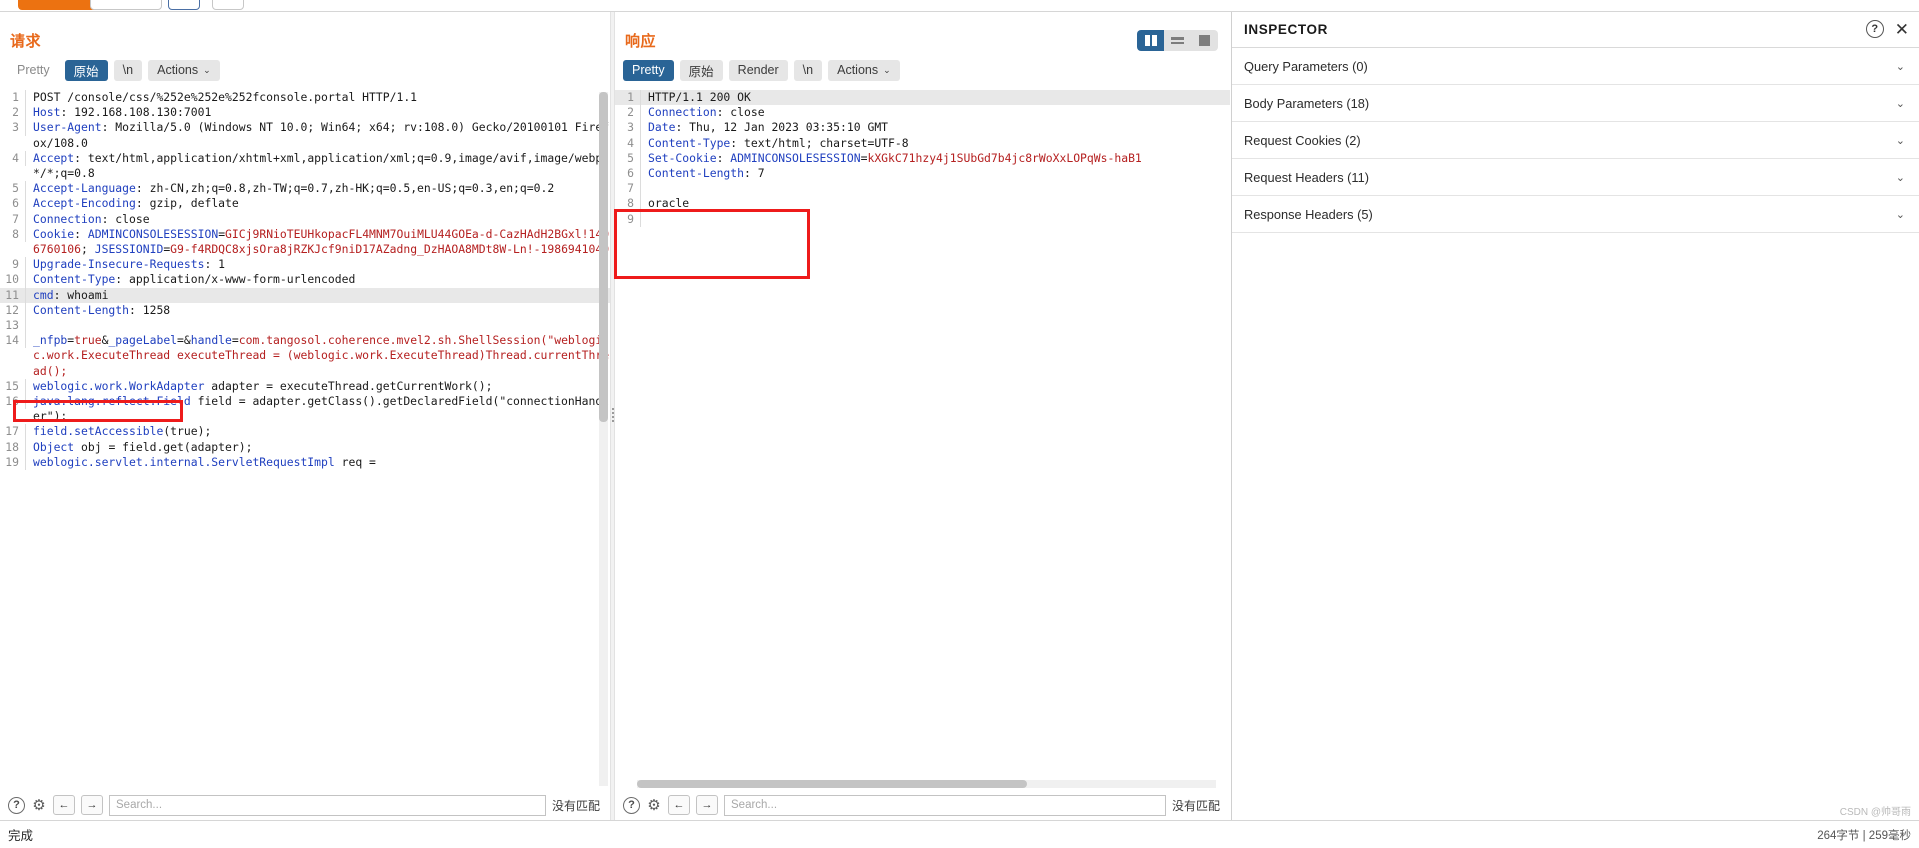 The width and height of the screenshot is (1919, 848). What do you see at coordinates (1875, 812) in the screenshot?
I see `watermark: CSDN @帅哥雨` at bounding box center [1875, 812].